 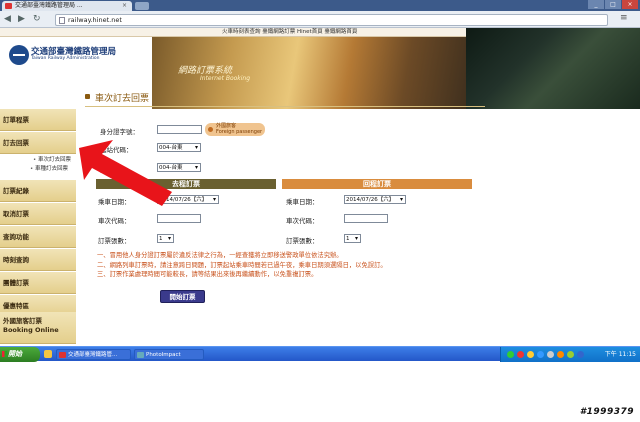 What do you see at coordinates (62, 20) in the screenshot?
I see `page-icon` at bounding box center [62, 20].